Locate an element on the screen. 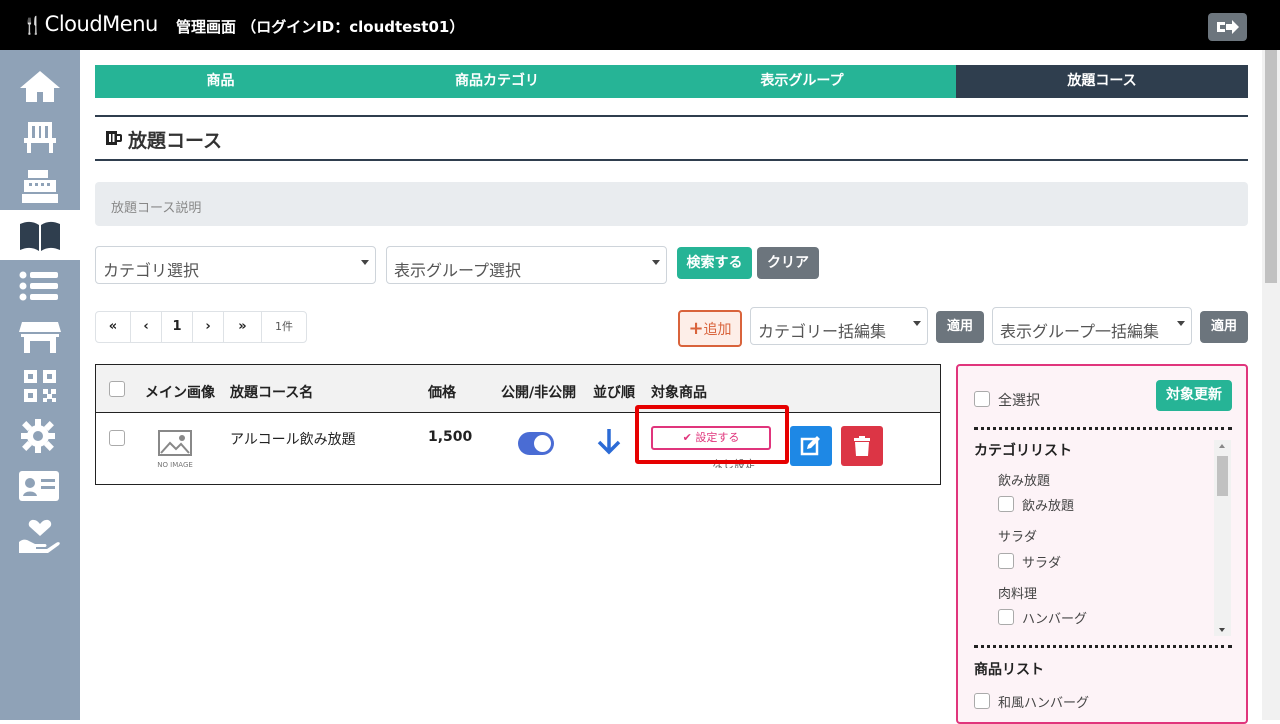 This screenshot has height=724, width=1280. sidebar-item-home is located at coordinates (40, 85).